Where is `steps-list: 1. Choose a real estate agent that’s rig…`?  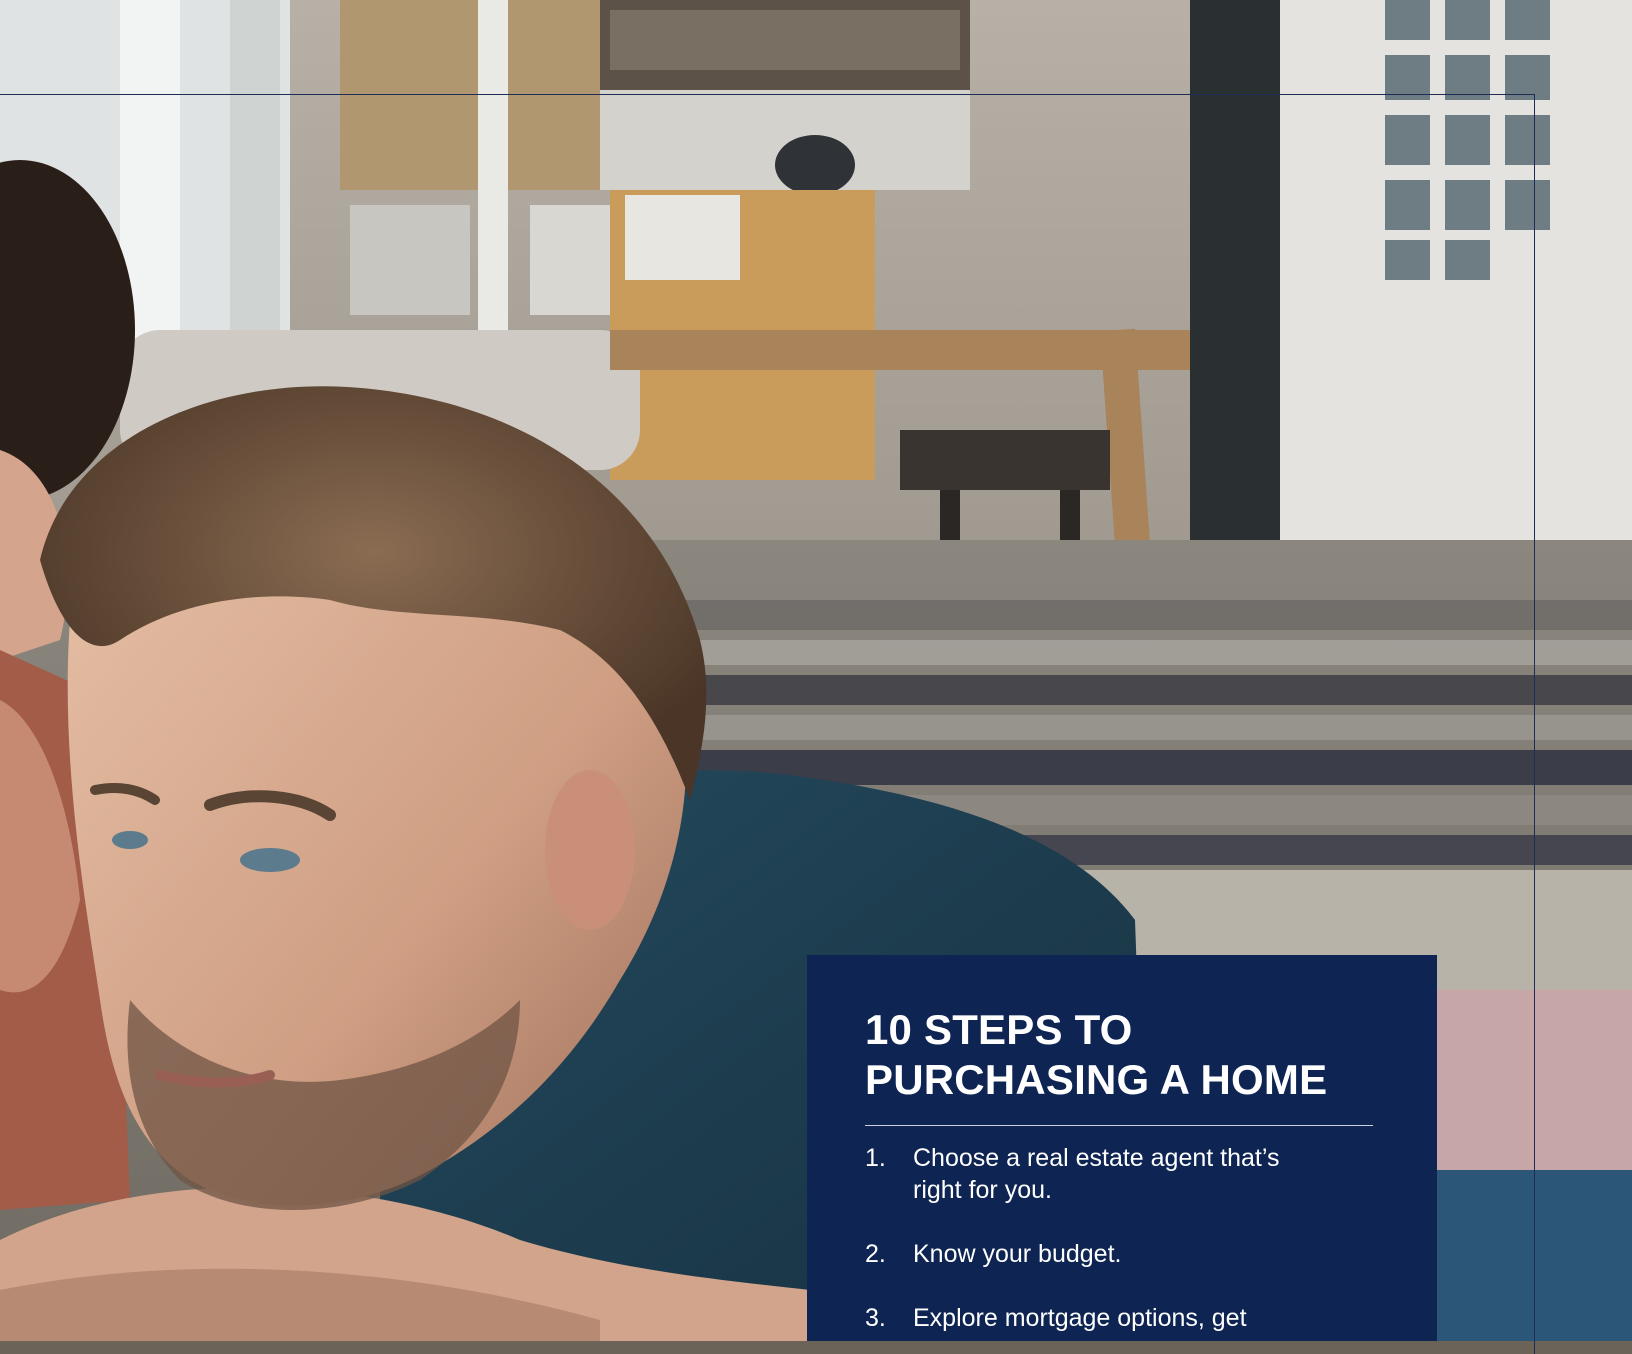 steps-list: 1. Choose a real estate agent that’s rig… is located at coordinates (1095, 1238).